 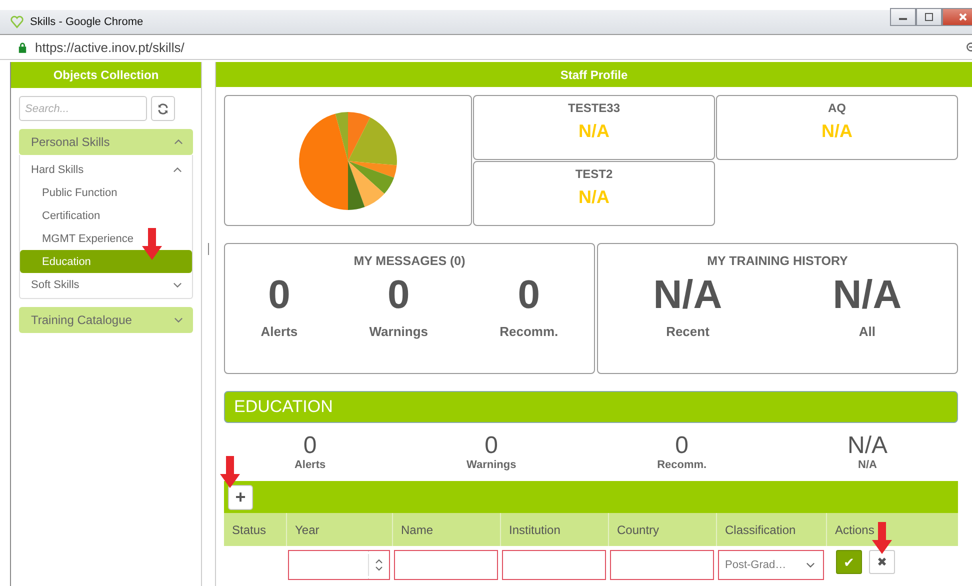 What do you see at coordinates (810, 565) in the screenshot?
I see `caret-icon` at bounding box center [810, 565].